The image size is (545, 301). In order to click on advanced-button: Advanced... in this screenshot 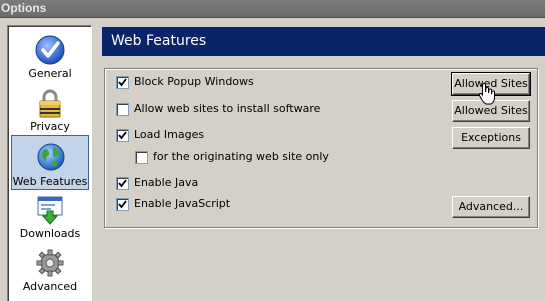, I will do `click(491, 207)`.